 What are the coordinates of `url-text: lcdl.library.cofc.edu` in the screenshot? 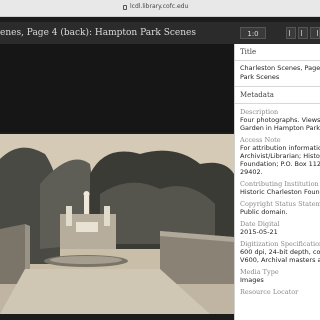 It's located at (159, 6).